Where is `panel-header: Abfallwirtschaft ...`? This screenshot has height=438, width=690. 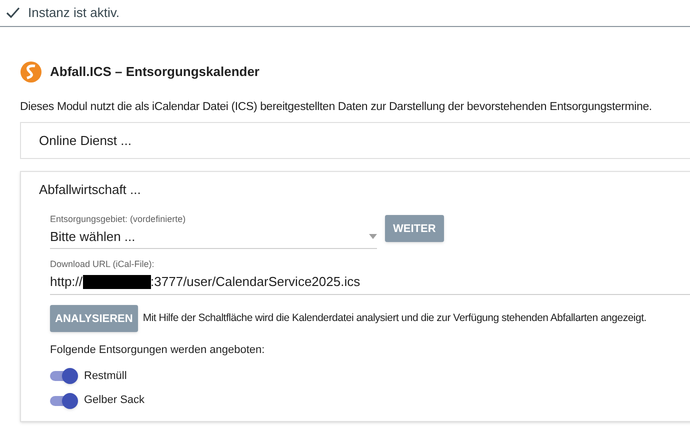 panel-header: Abfallwirtschaft ... is located at coordinates (355, 190).